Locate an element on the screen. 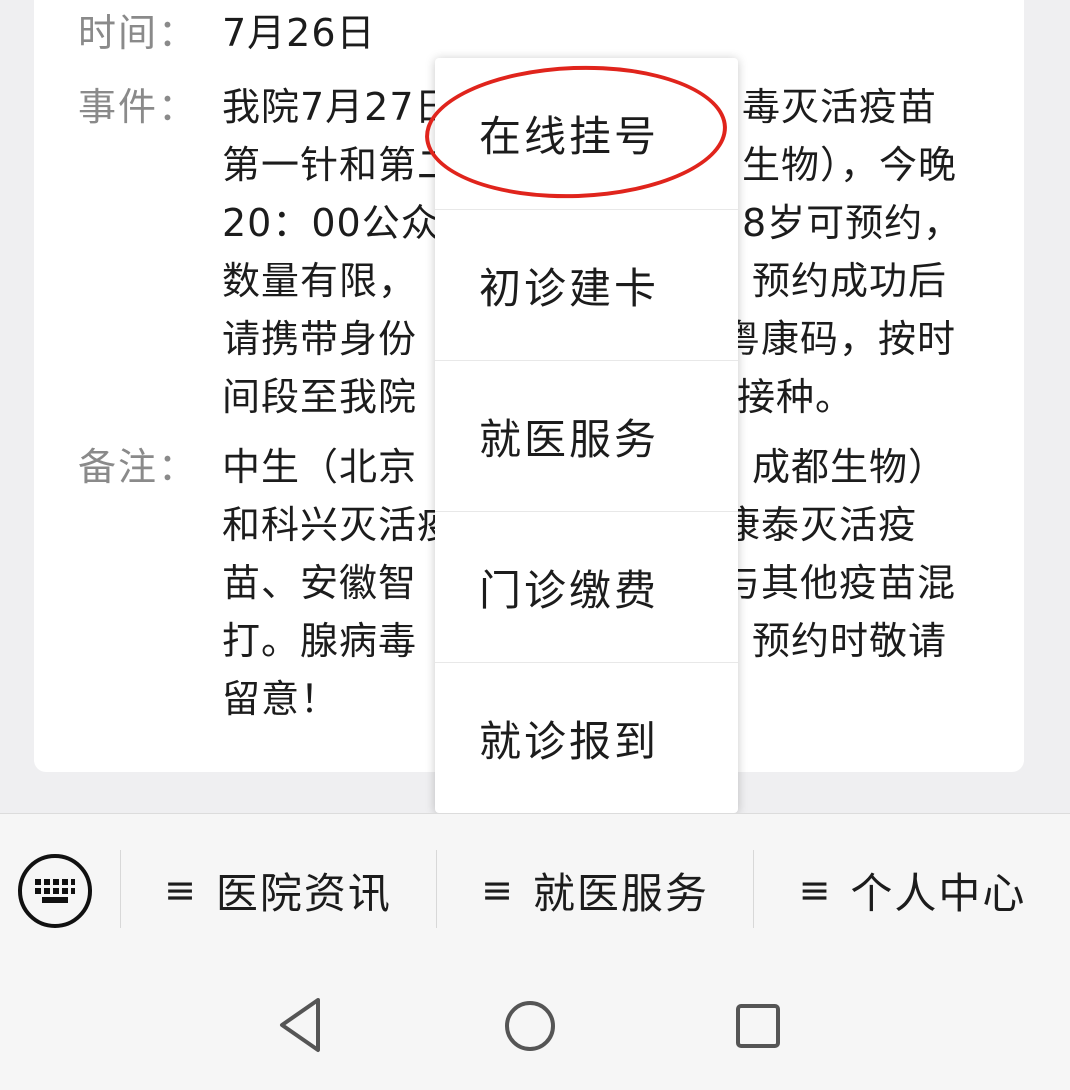 The height and width of the screenshot is (1090, 1070). tab-hospital-news: ≡ 医院资讯 is located at coordinates (278, 890).